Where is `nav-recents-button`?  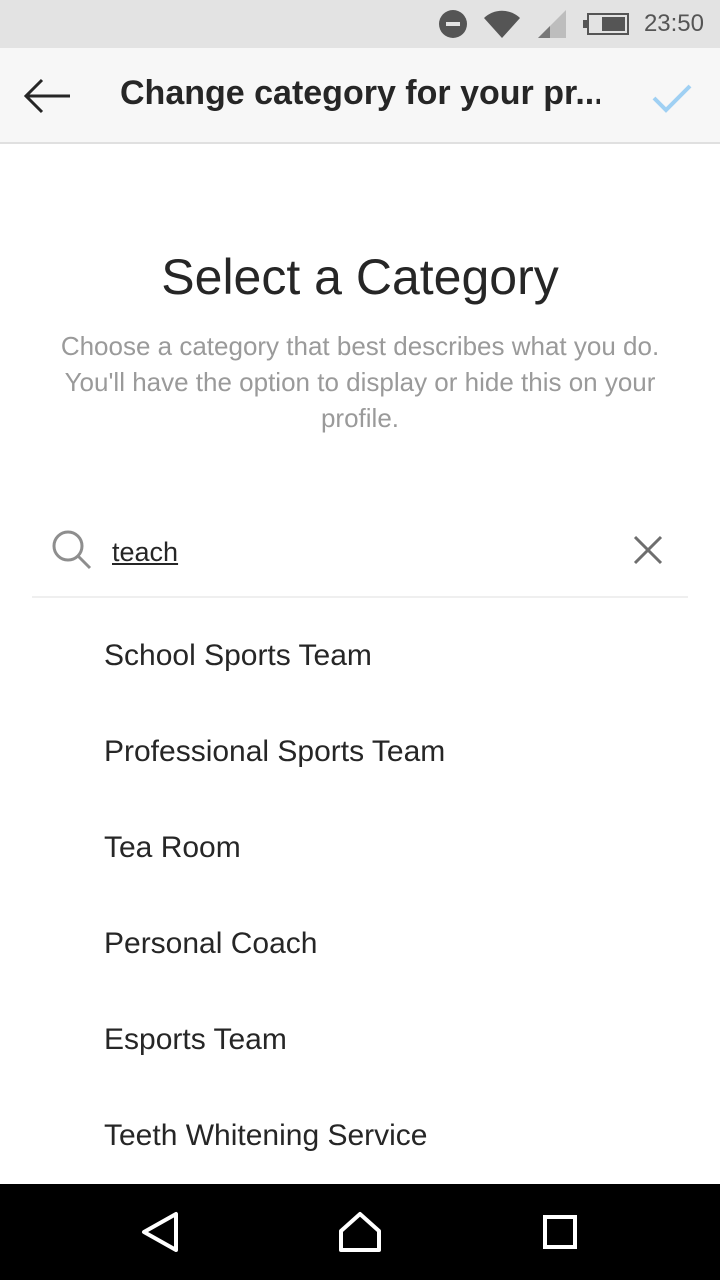 nav-recents-button is located at coordinates (560, 1232).